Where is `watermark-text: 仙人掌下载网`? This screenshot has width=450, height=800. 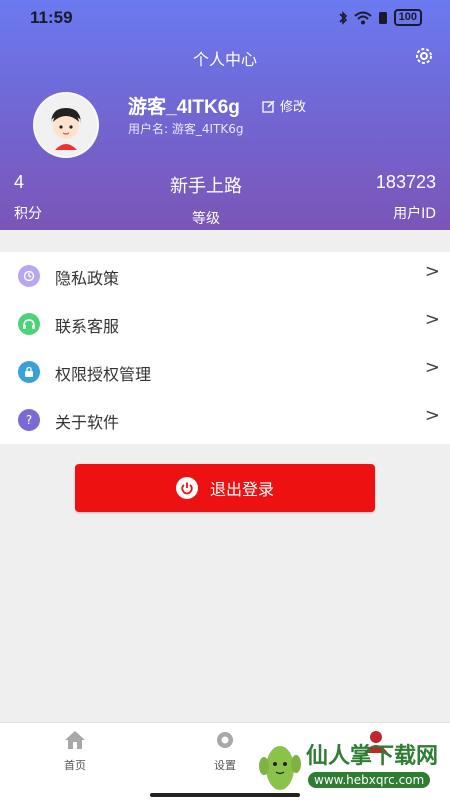
watermark-text: 仙人掌下载网 is located at coordinates (372, 756).